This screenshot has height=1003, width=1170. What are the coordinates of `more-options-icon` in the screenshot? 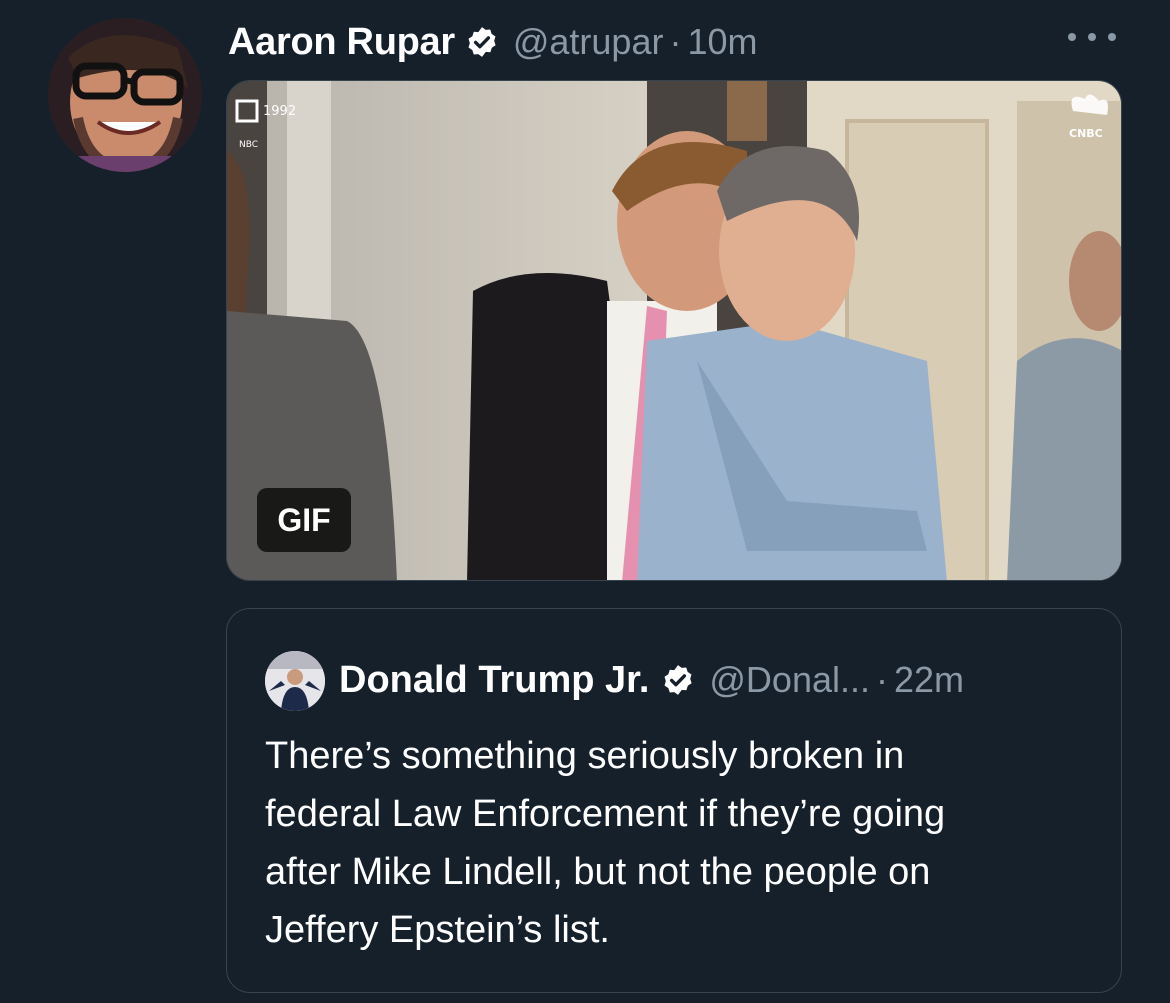 It's located at (1092, 37).